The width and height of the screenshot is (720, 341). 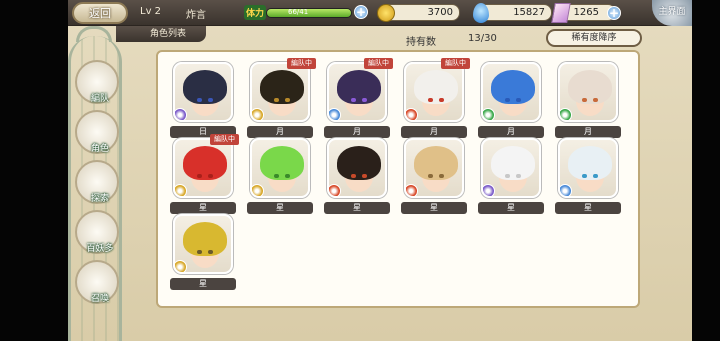 I want to click on main-menu-button: 主界面, so click(x=672, y=13).